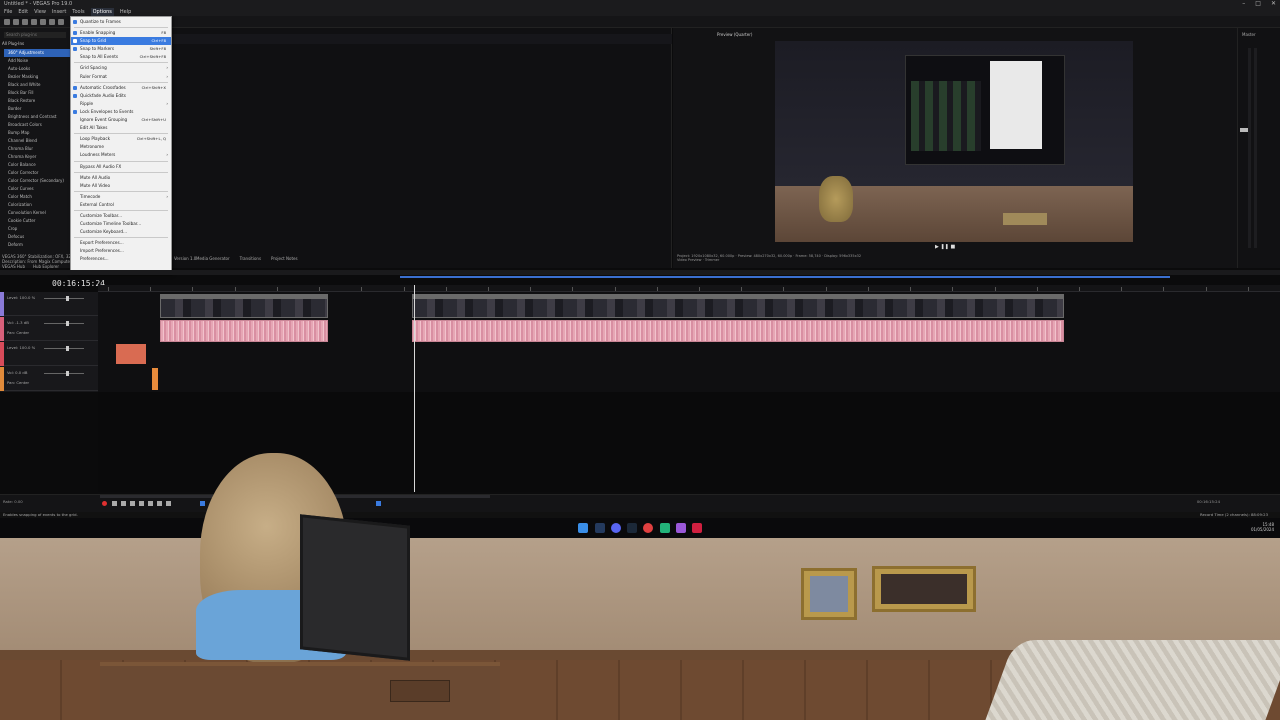 The width and height of the screenshot is (1280, 720). Describe the element at coordinates (785, 277) in the screenshot. I see `timeline-selection-bar` at that location.